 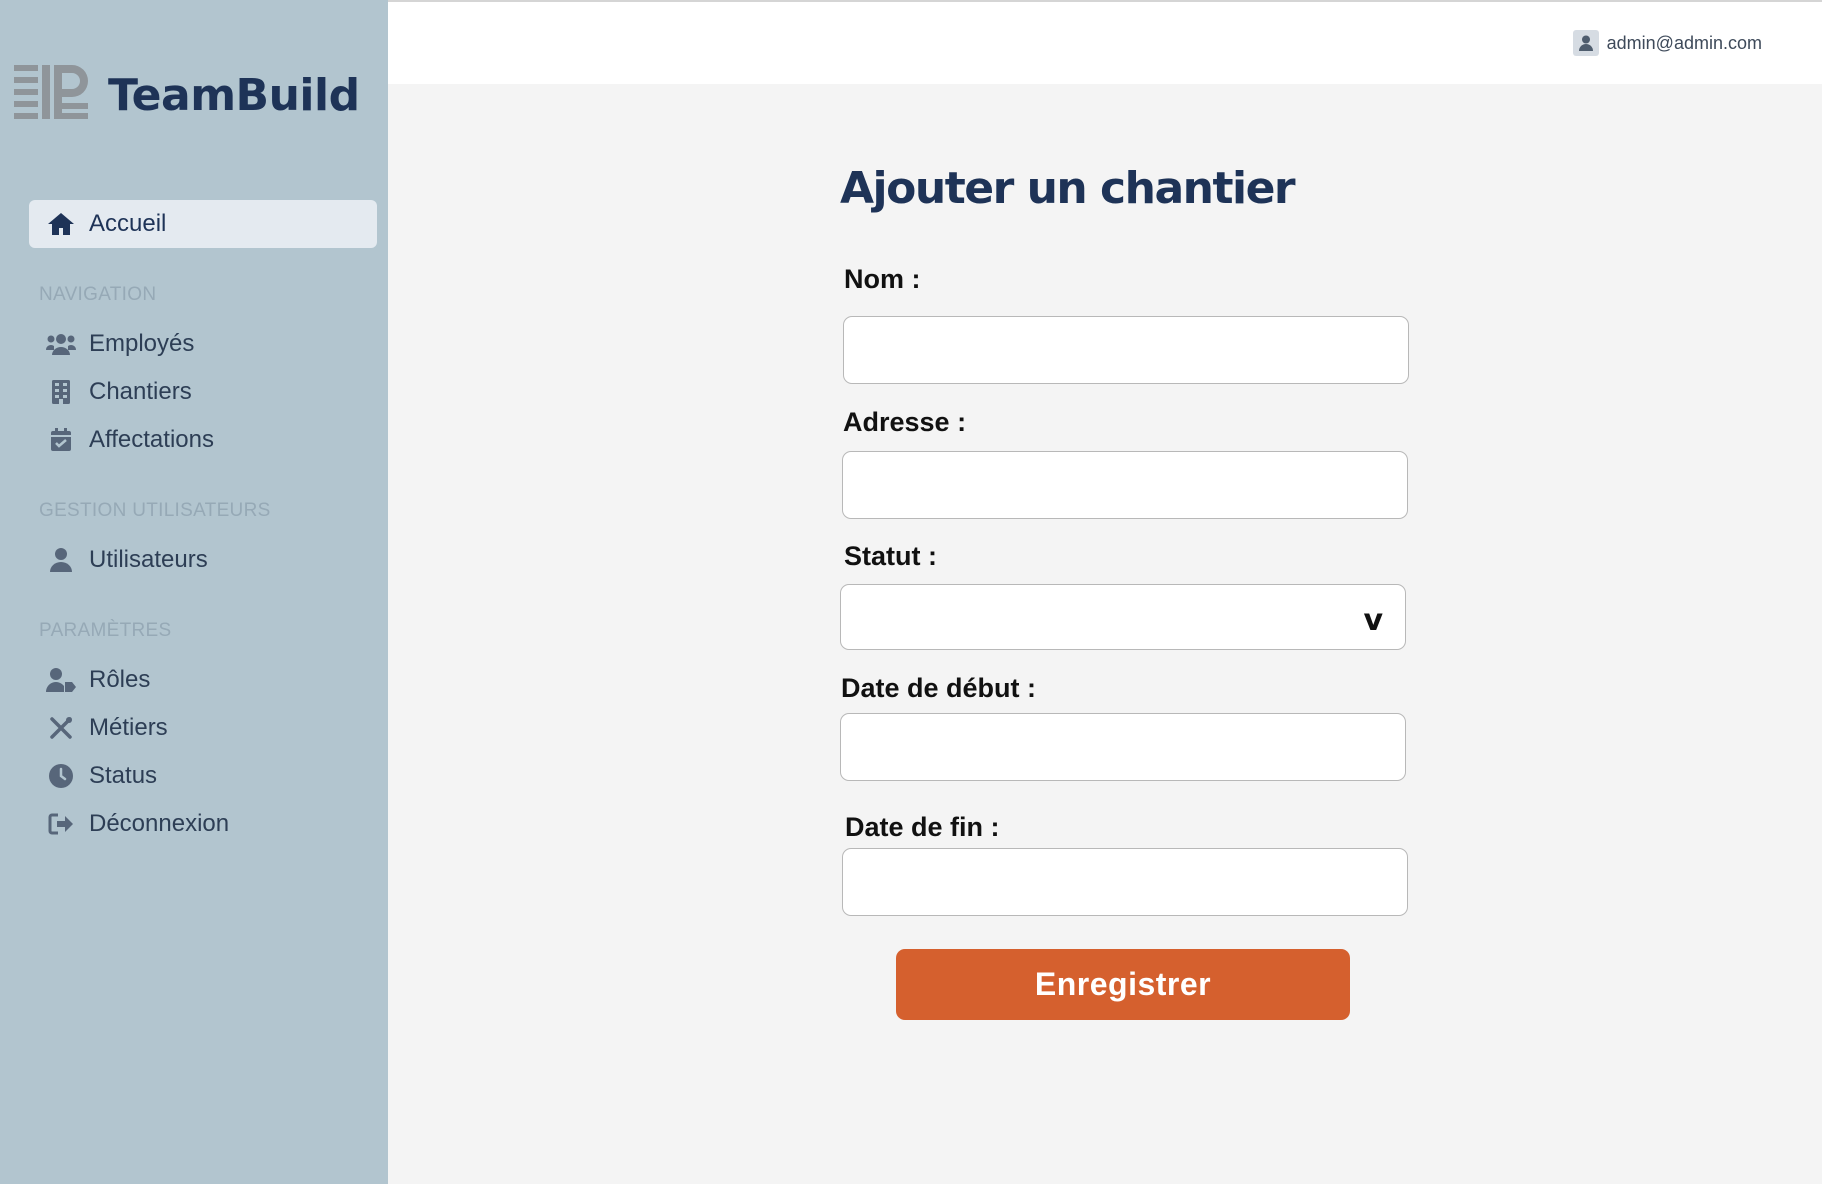 What do you see at coordinates (203, 344) in the screenshot?
I see `sidebar-item-employes: Employés` at bounding box center [203, 344].